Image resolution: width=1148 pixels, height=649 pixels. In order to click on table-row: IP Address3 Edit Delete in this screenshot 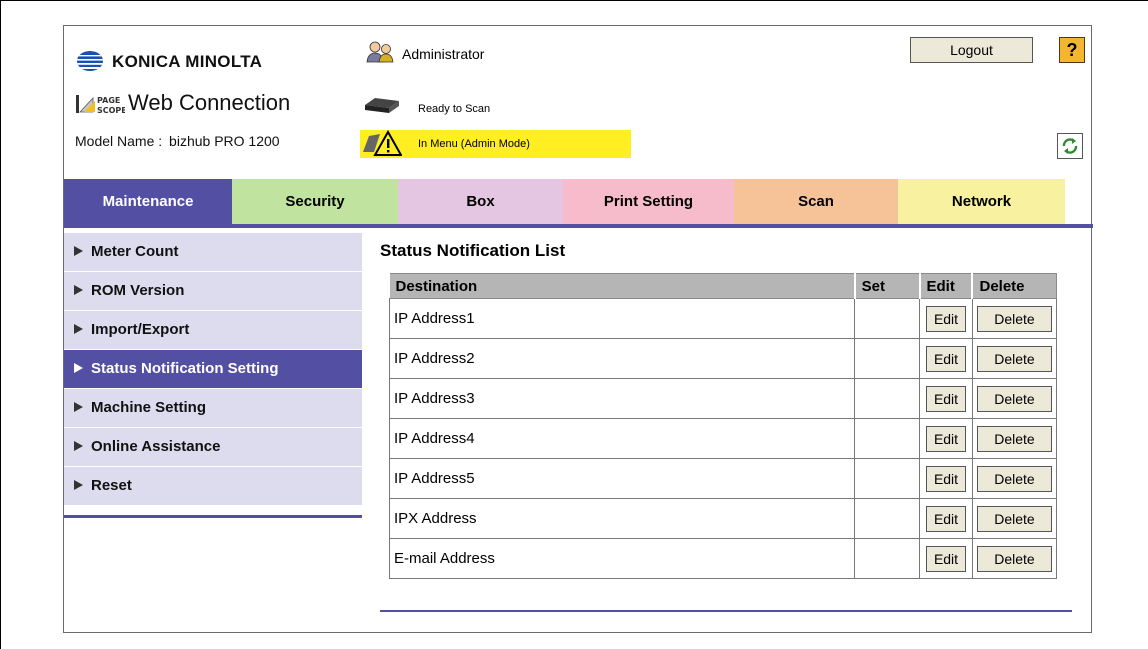, I will do `click(723, 398)`.